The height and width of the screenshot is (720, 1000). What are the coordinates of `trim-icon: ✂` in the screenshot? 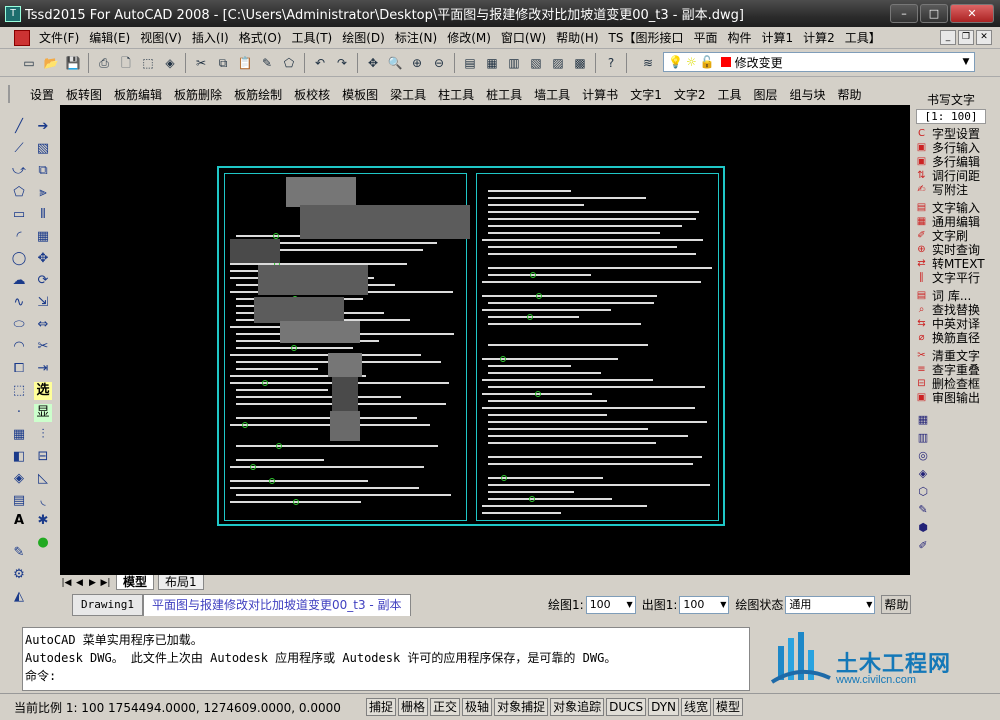 It's located at (43, 347).